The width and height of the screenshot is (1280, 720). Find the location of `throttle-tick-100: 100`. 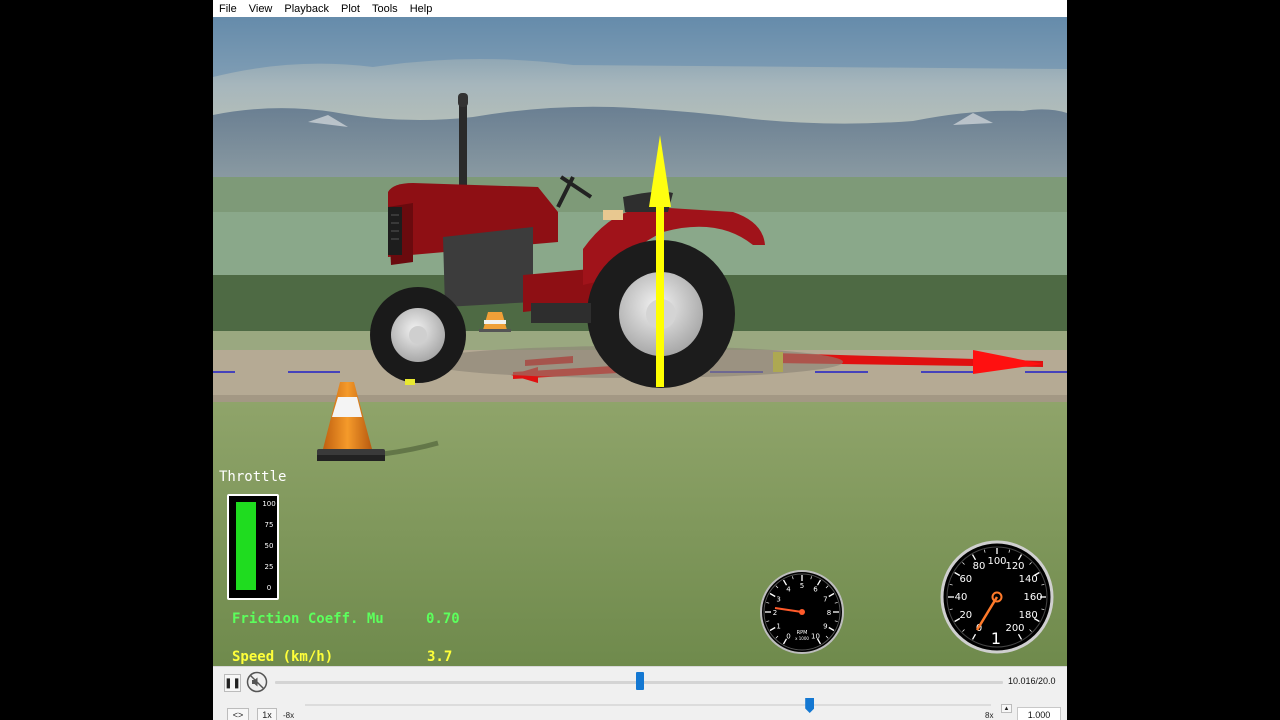

throttle-tick-100: 100 is located at coordinates (269, 504).